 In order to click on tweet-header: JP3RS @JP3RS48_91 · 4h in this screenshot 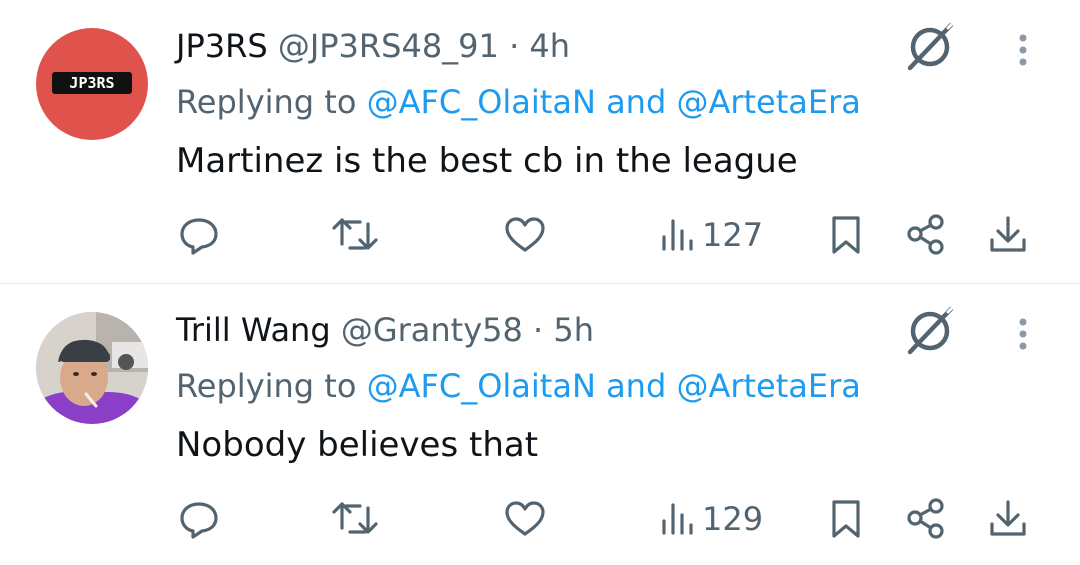, I will do `click(373, 46)`.